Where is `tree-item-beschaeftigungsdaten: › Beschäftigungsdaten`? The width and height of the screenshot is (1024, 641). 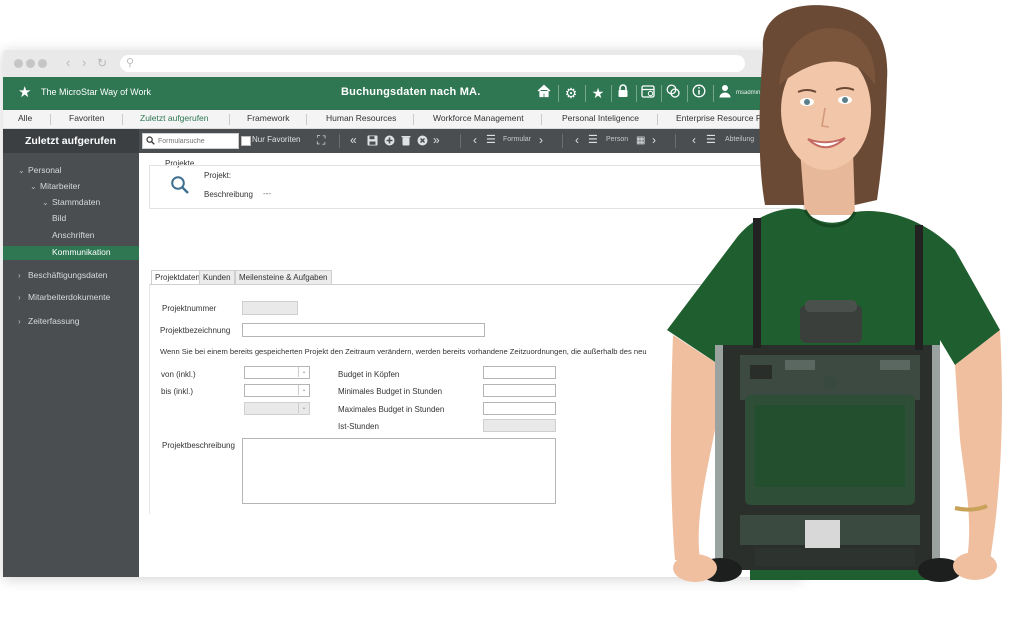 tree-item-beschaeftigungsdaten: › Beschäftigungsdaten is located at coordinates (62, 275).